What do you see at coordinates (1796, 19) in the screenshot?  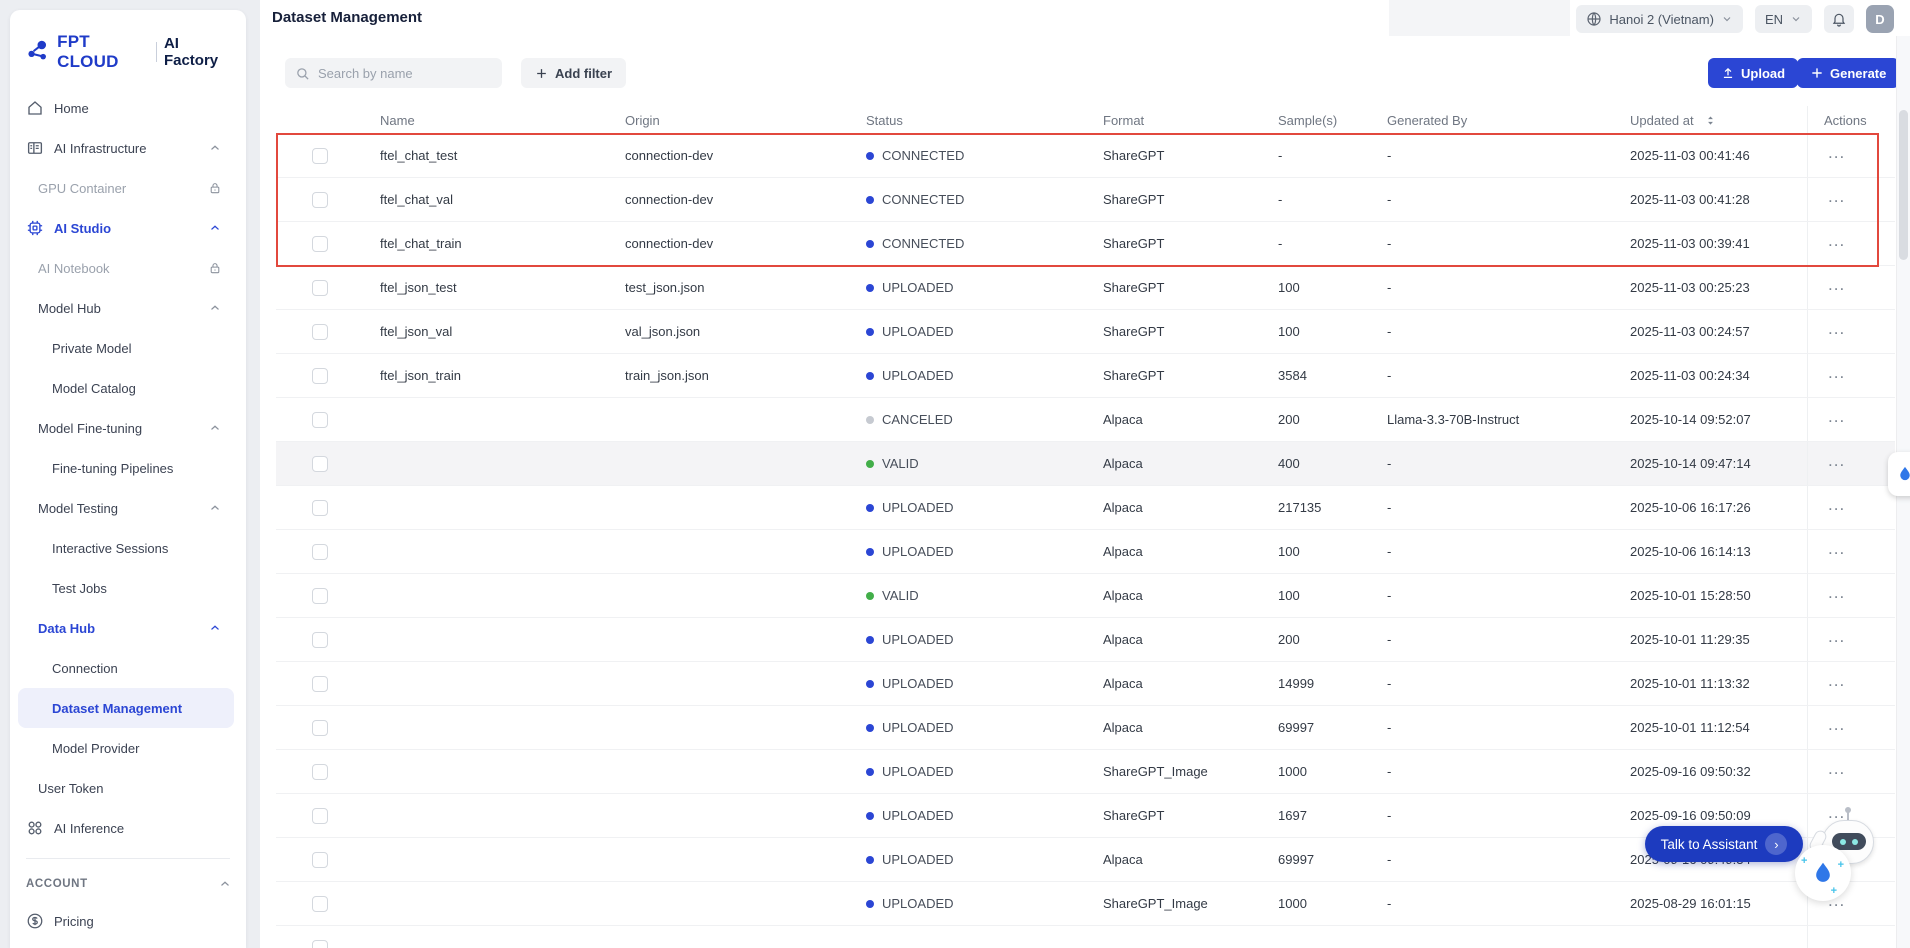 I see `chevron-down-icon` at bounding box center [1796, 19].